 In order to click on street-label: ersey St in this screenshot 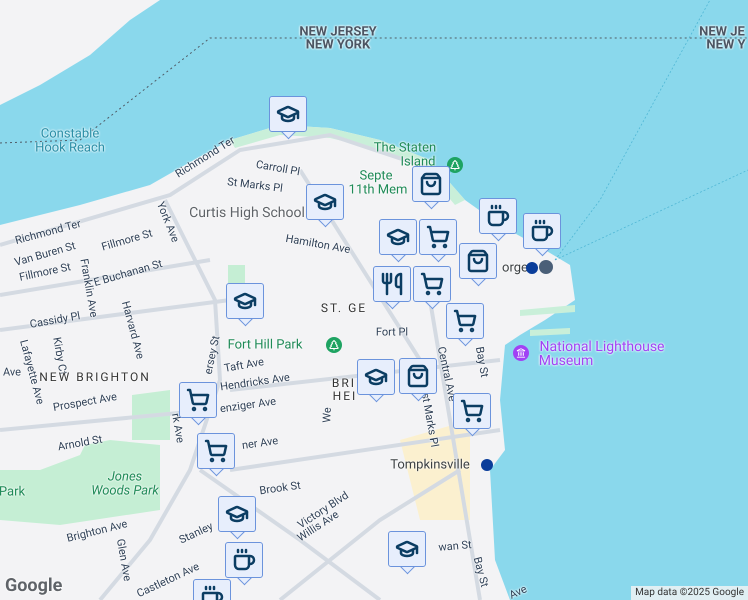, I will do `click(212, 355)`.